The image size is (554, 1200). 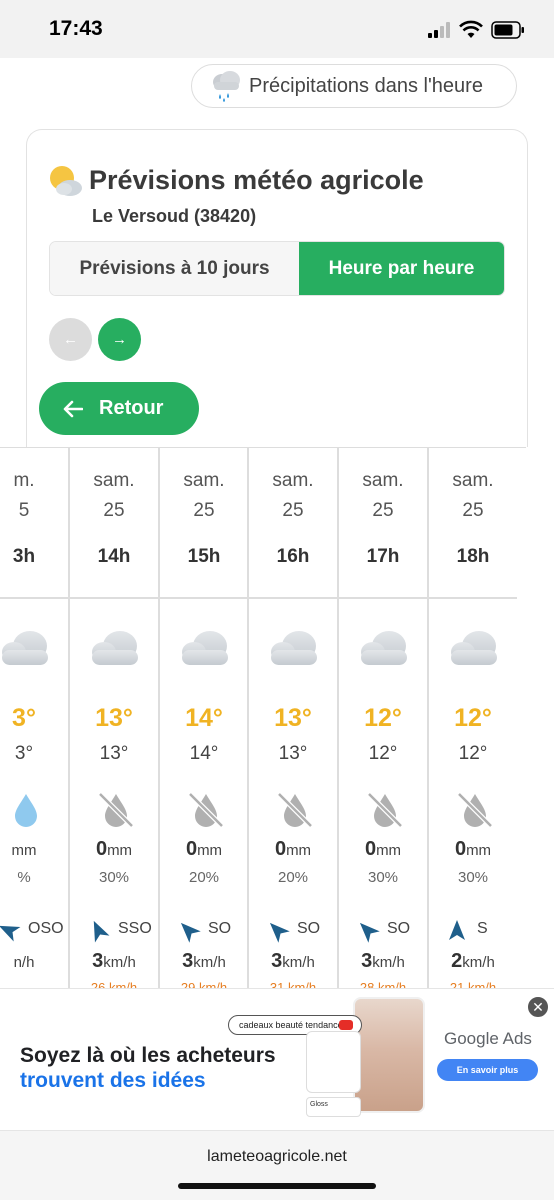 I want to click on temp-min: 13°, so click(x=293, y=753).